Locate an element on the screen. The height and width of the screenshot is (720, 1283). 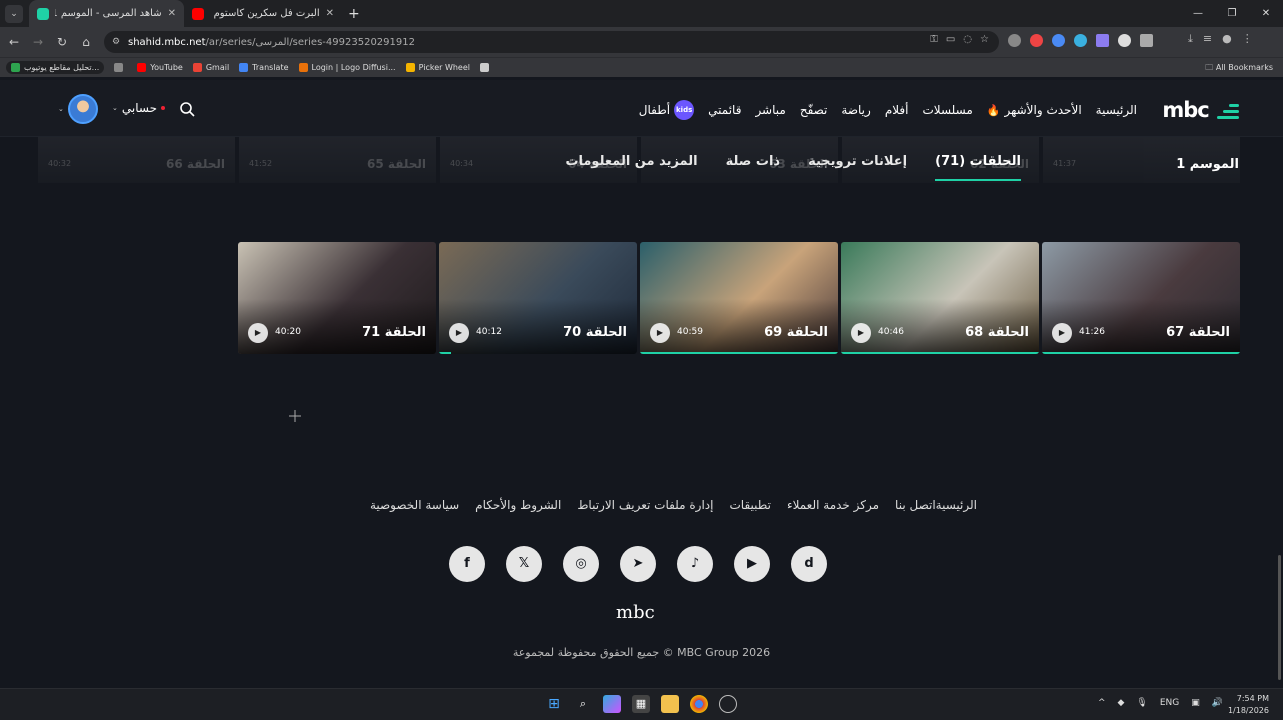
footer-link: مركز خدمة العملاء is located at coordinates (833, 505).